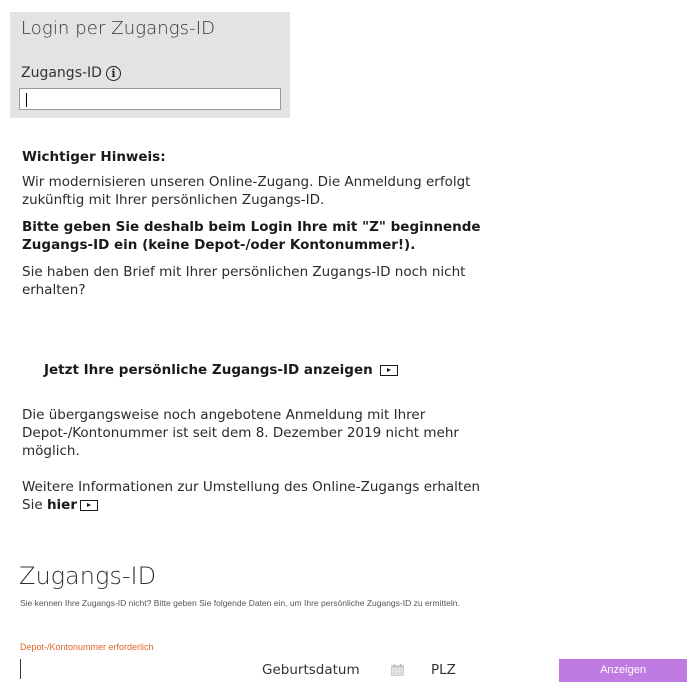 The width and height of the screenshot is (688, 682). I want to click on calendar-icon, so click(397, 670).